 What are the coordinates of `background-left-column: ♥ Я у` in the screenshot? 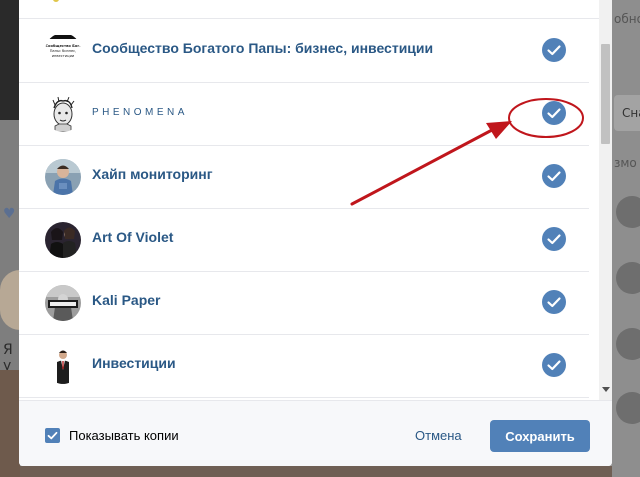 It's located at (10, 238).